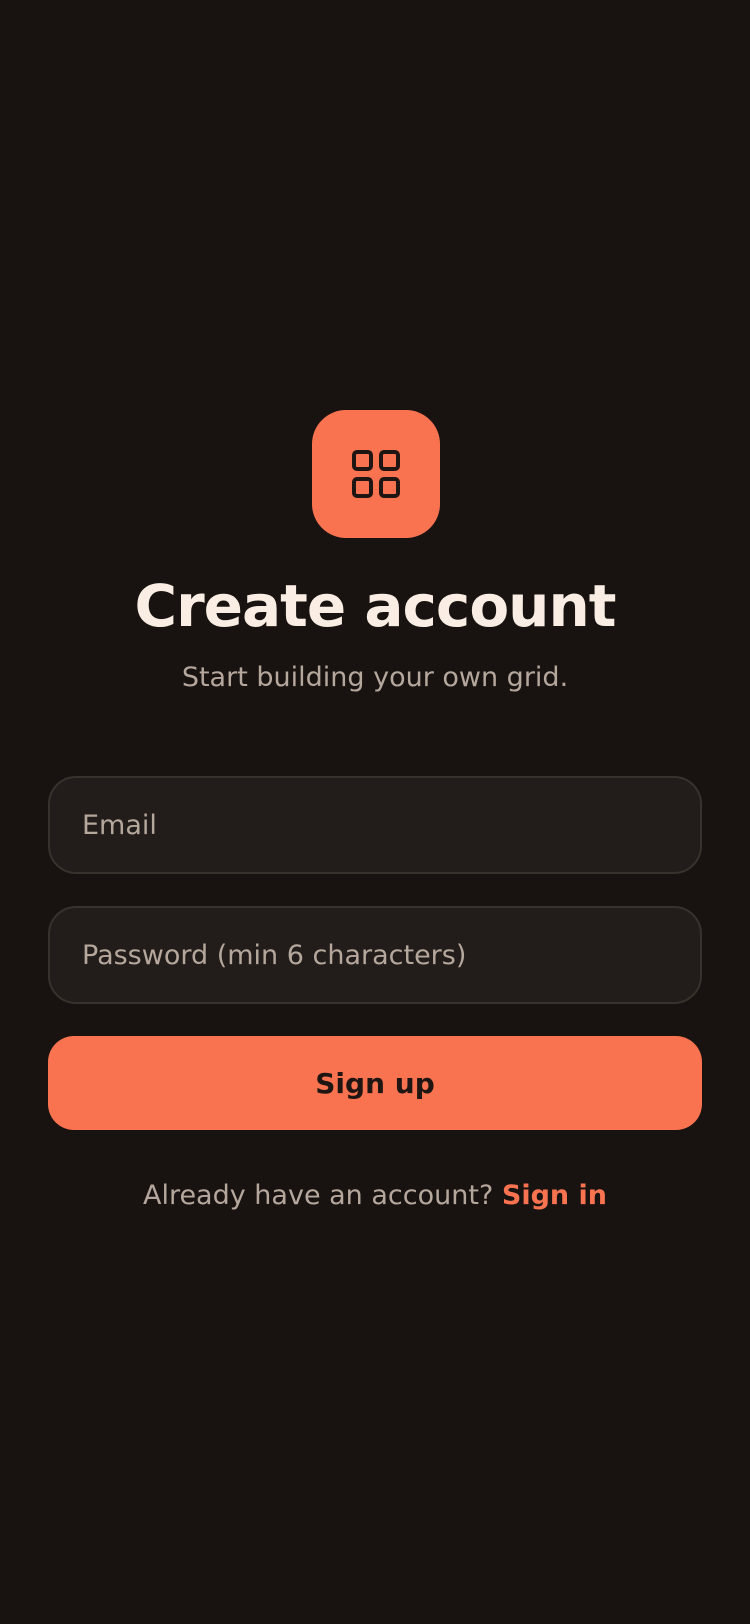 Image resolution: width=750 pixels, height=1624 pixels. I want to click on sign-in-prompt-text: Already have an account?, so click(318, 1195).